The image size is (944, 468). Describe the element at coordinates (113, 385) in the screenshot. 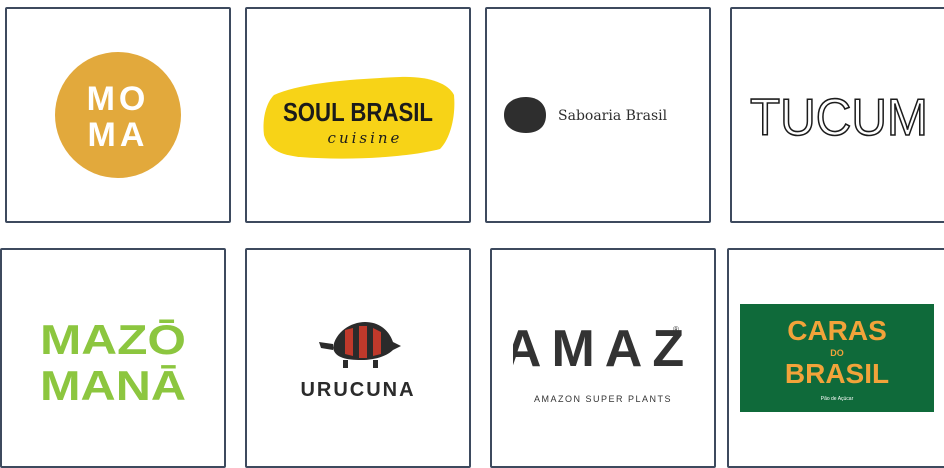

I see `mazo-line2: MANĀ` at that location.